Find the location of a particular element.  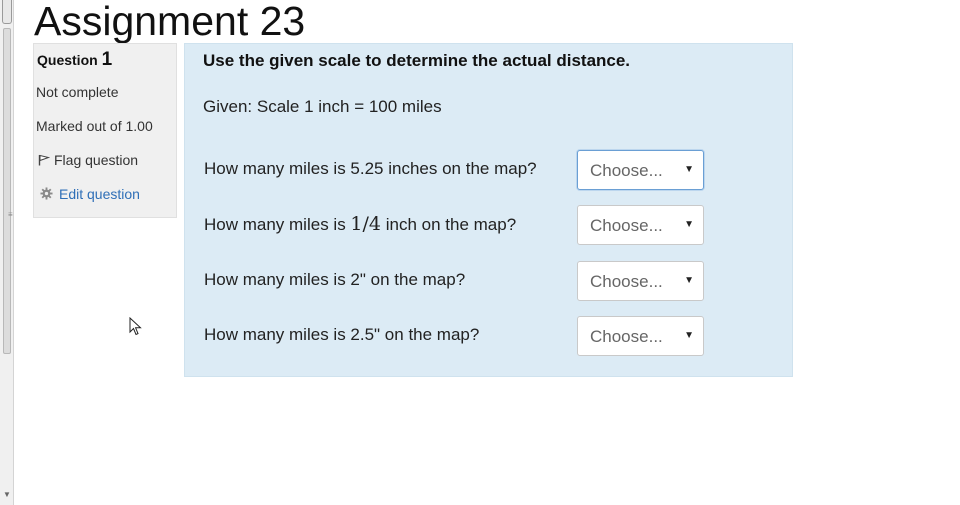

given-scale-text: Given: Scale 1 inch = 100 miles is located at coordinates (322, 106).